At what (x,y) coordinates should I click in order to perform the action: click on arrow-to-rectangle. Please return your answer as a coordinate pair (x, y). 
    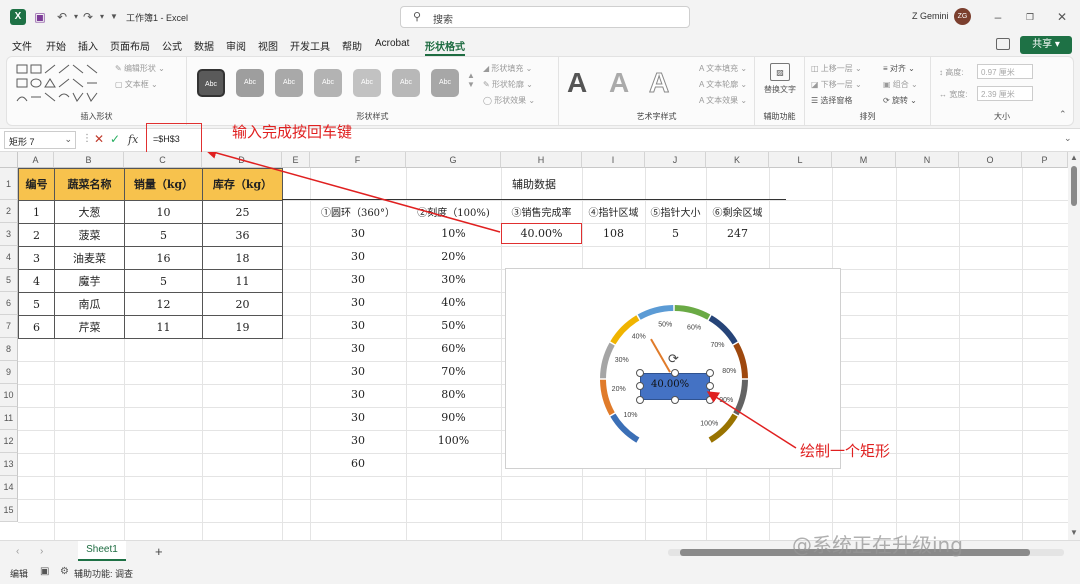
    Looking at the image, I should click on (751, 420).